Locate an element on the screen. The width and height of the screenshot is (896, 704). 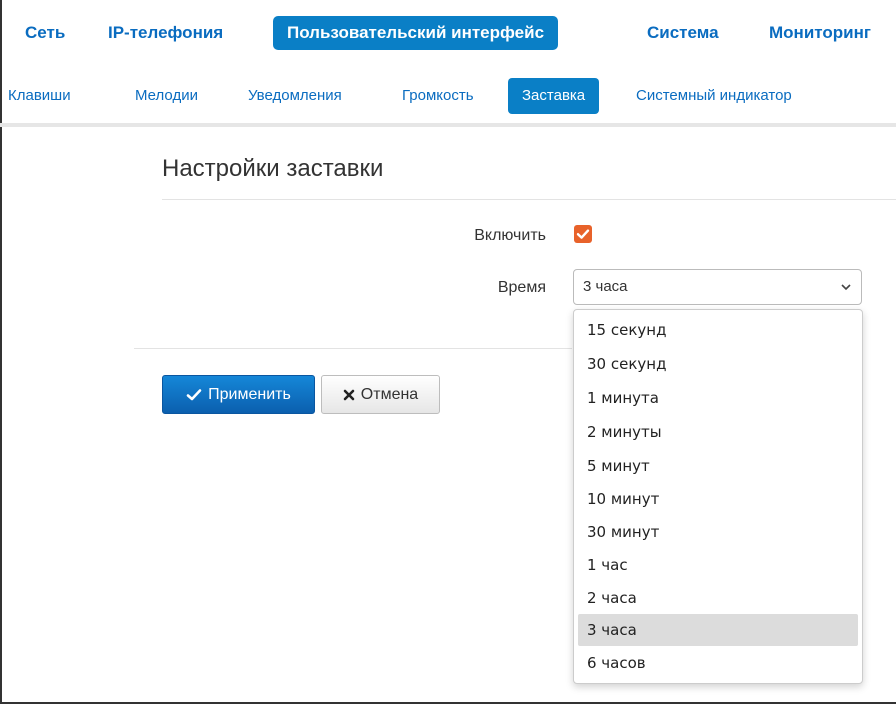
time-label: Время is located at coordinates (521, 287).